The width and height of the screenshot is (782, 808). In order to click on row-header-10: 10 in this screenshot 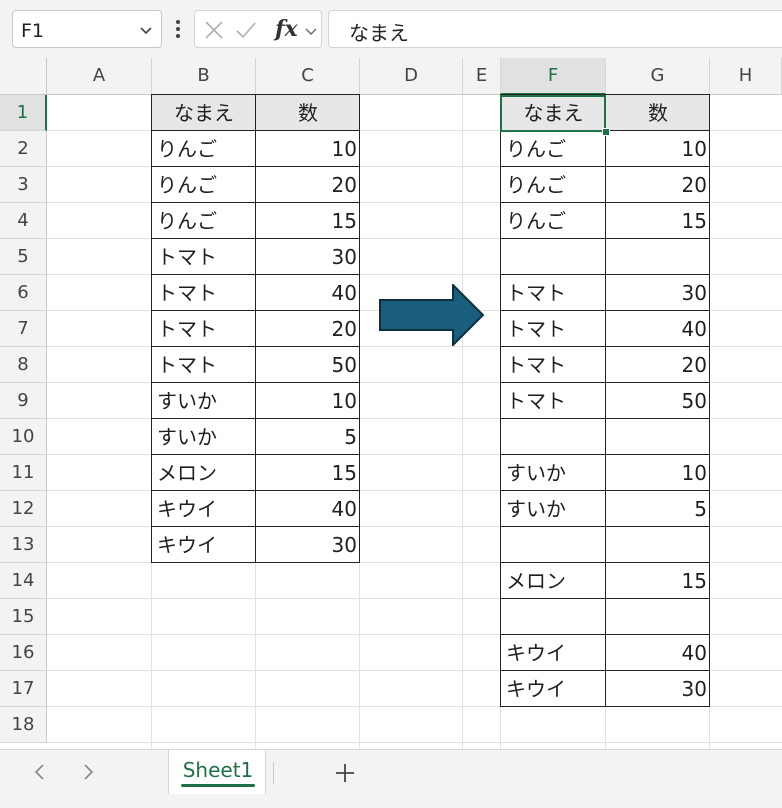, I will do `click(23, 437)`.